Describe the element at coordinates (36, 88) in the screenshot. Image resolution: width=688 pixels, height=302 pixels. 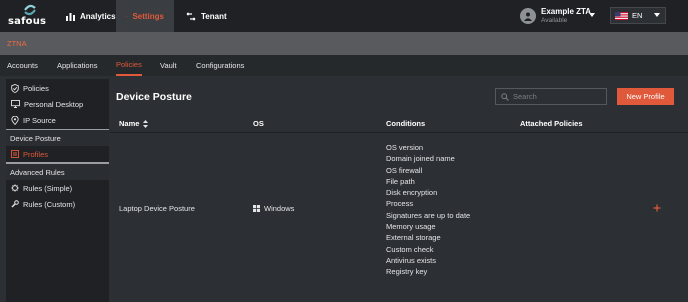
I see `sidebar-item-label: Policies` at that location.